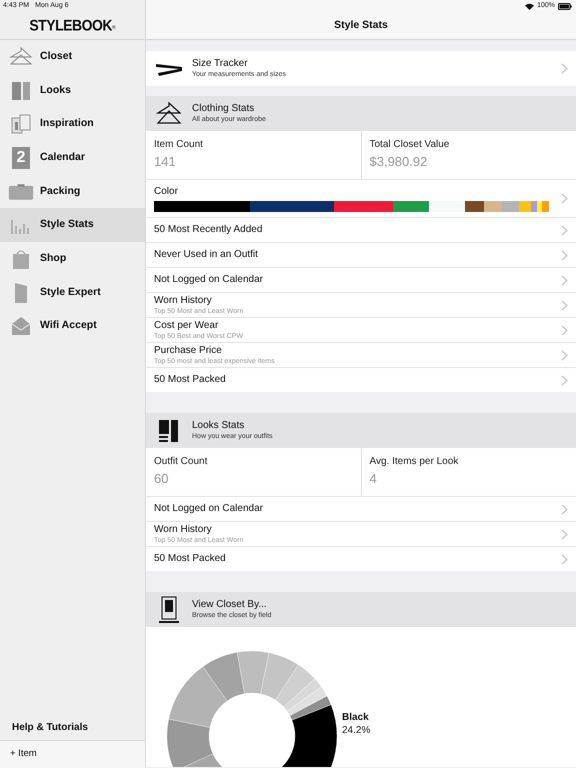  I want to click on list-row: 50 Most Recently Added, so click(361, 229).